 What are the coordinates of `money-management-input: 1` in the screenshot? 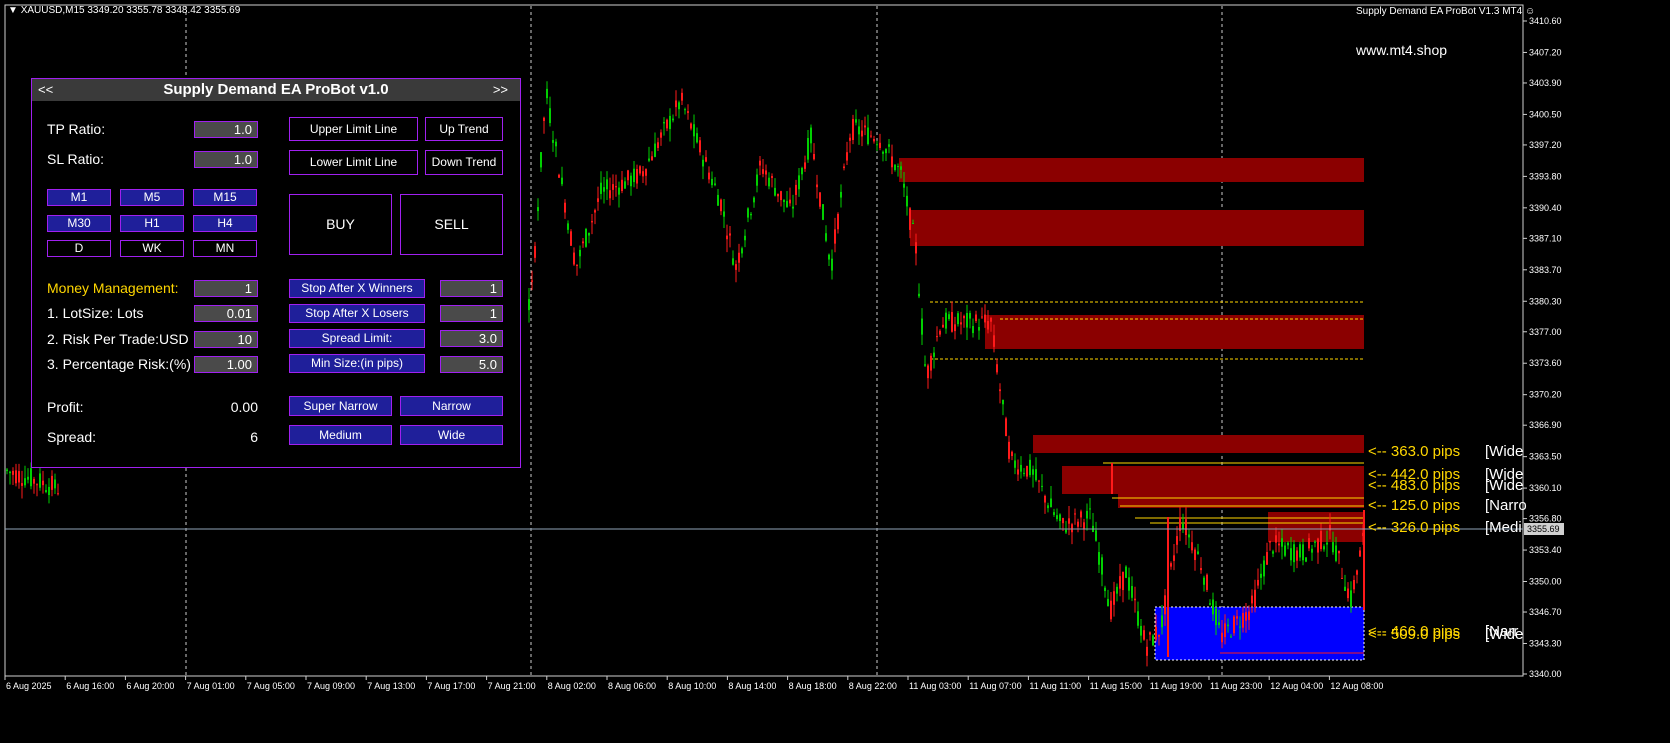 It's located at (226, 288).